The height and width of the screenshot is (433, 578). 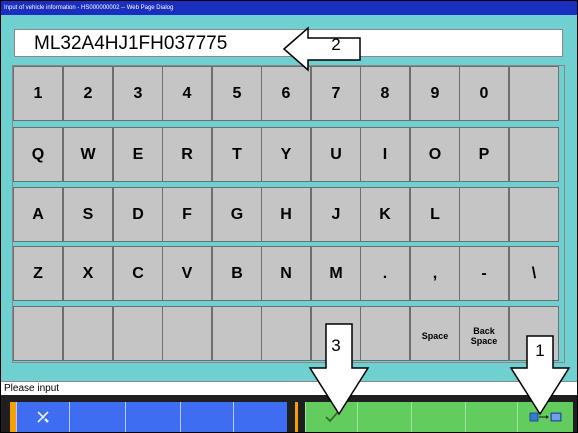 What do you see at coordinates (336, 214) in the screenshot?
I see `key-j: J` at bounding box center [336, 214].